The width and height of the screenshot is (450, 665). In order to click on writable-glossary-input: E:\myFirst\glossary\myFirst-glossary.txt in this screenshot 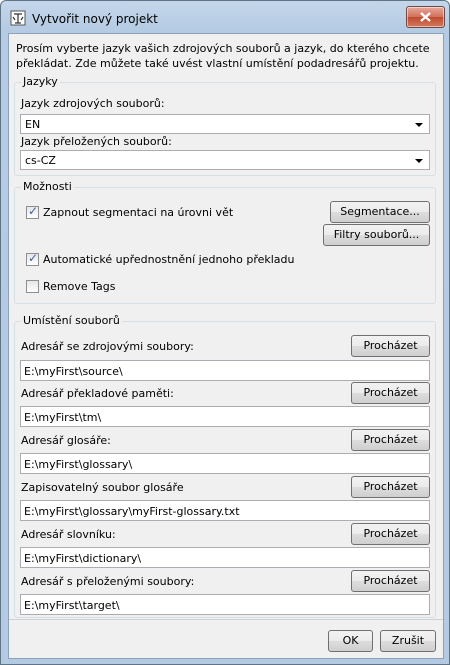, I will do `click(225, 510)`.